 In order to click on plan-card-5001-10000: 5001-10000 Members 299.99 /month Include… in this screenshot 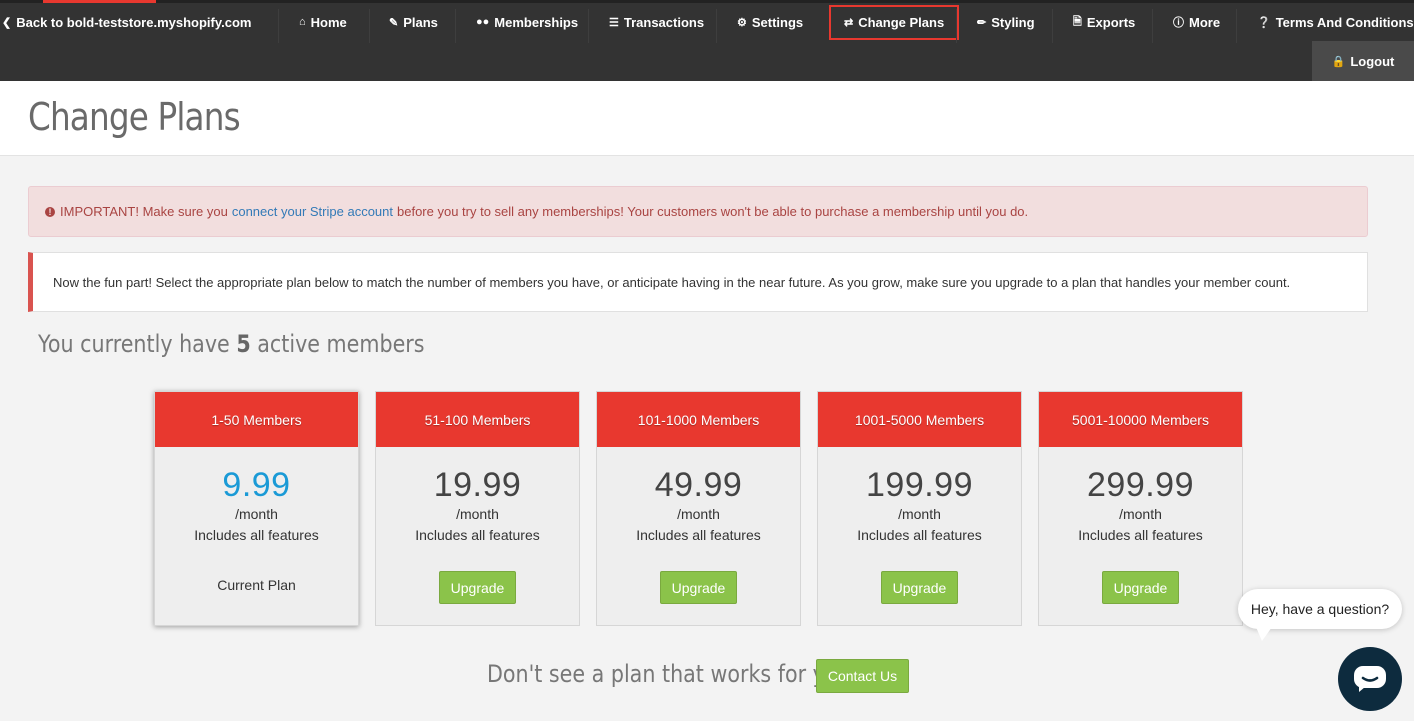, I will do `click(1140, 508)`.